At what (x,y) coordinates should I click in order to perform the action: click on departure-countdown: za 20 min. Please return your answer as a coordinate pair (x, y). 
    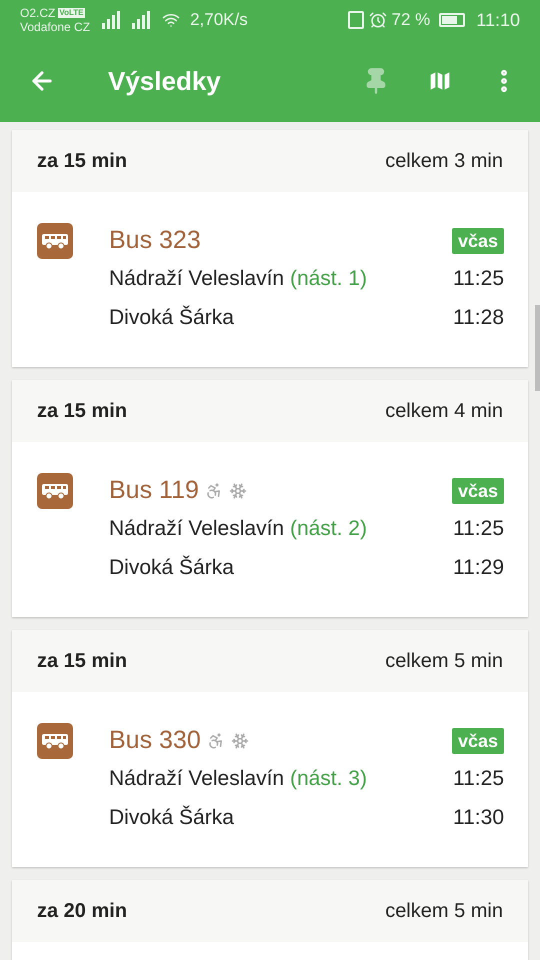
    Looking at the image, I should click on (82, 911).